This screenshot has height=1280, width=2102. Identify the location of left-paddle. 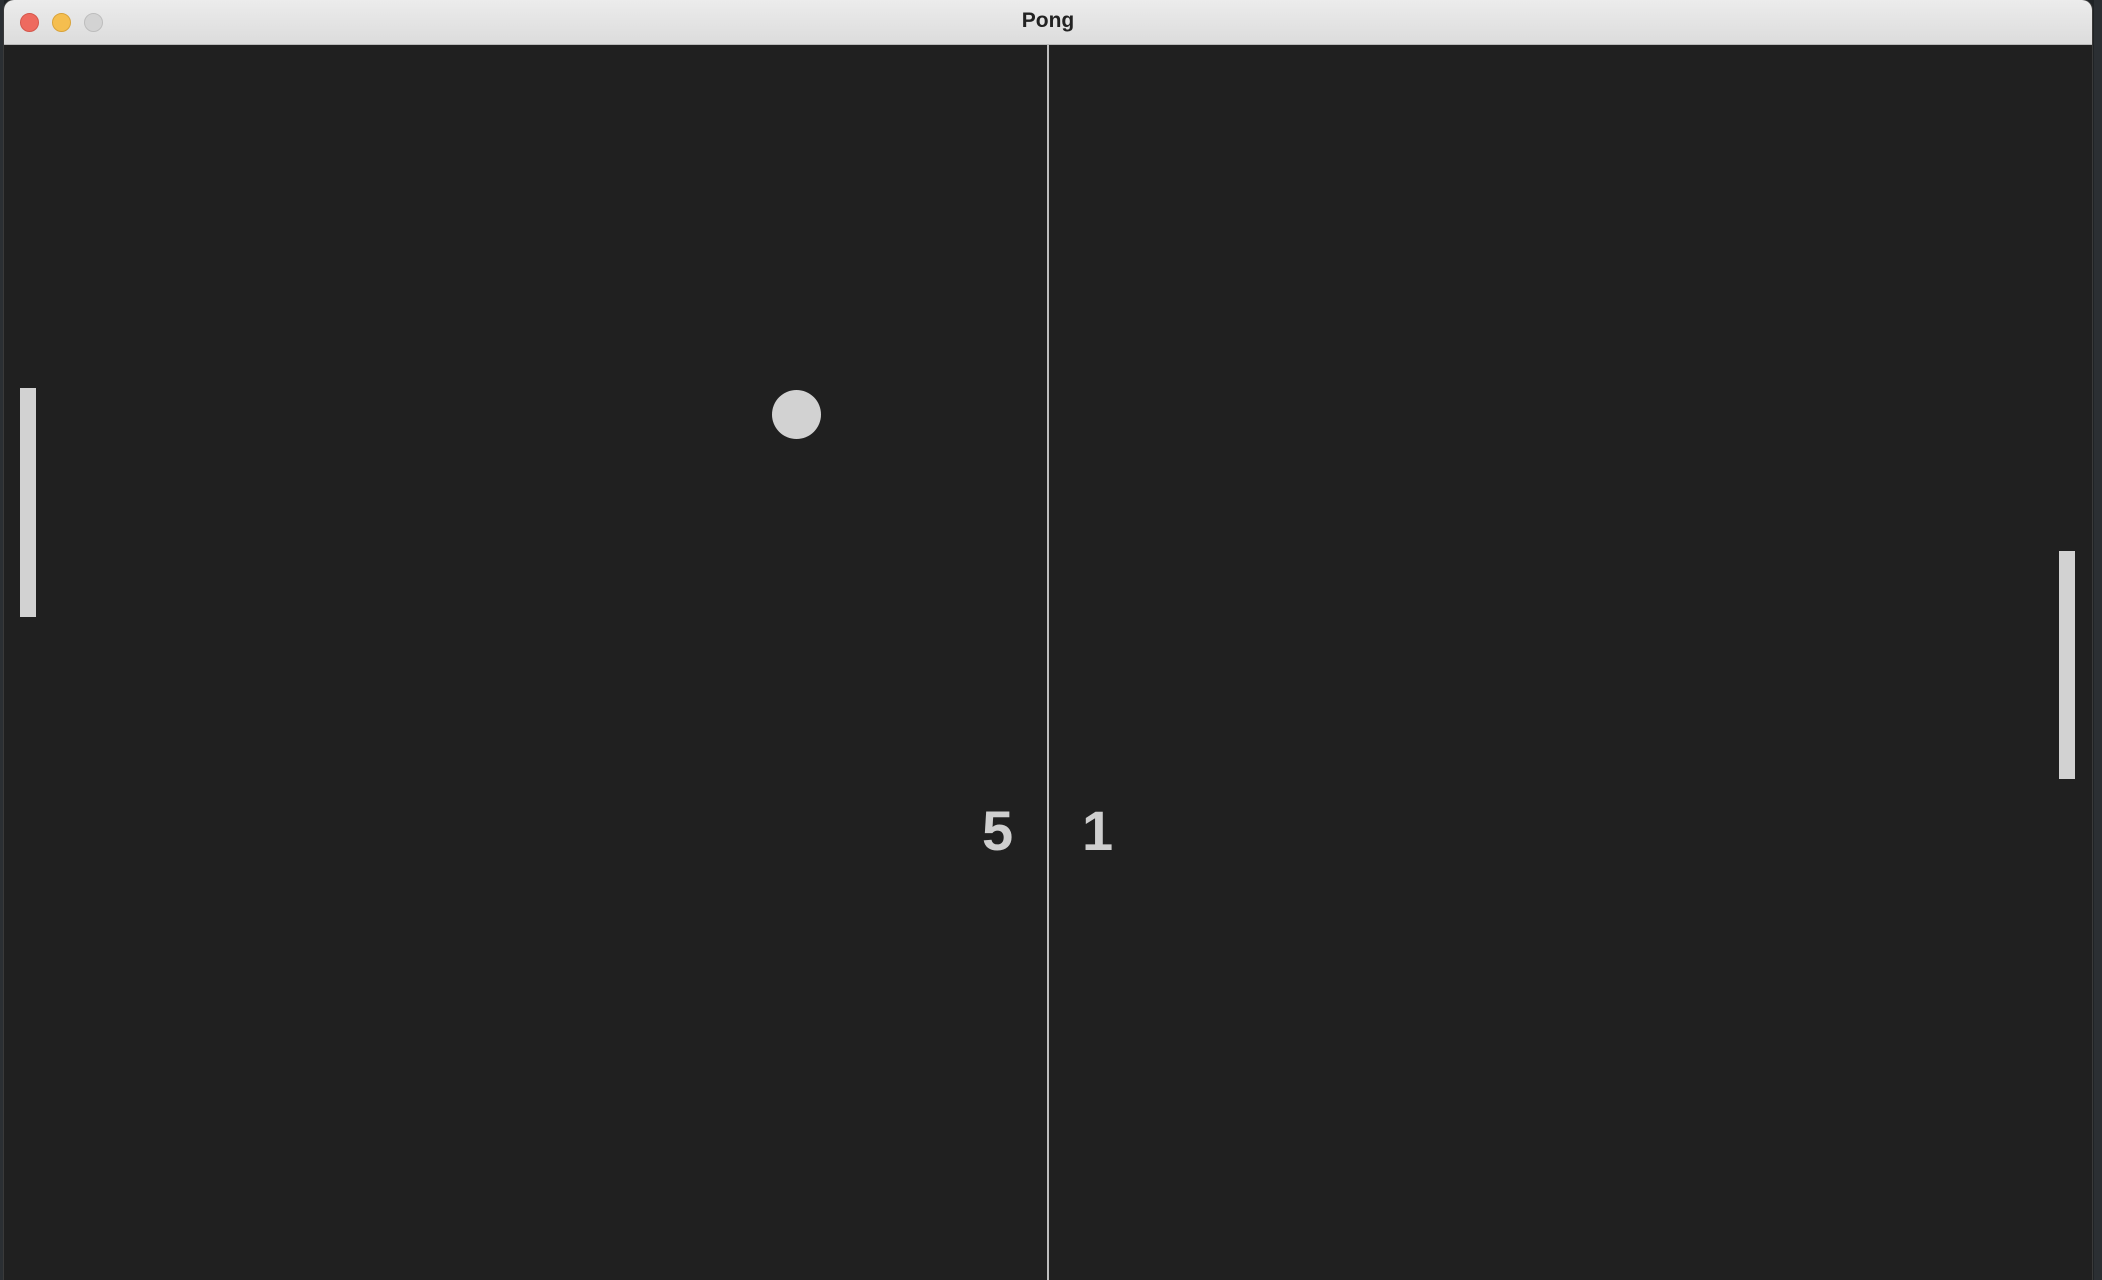
(28, 502).